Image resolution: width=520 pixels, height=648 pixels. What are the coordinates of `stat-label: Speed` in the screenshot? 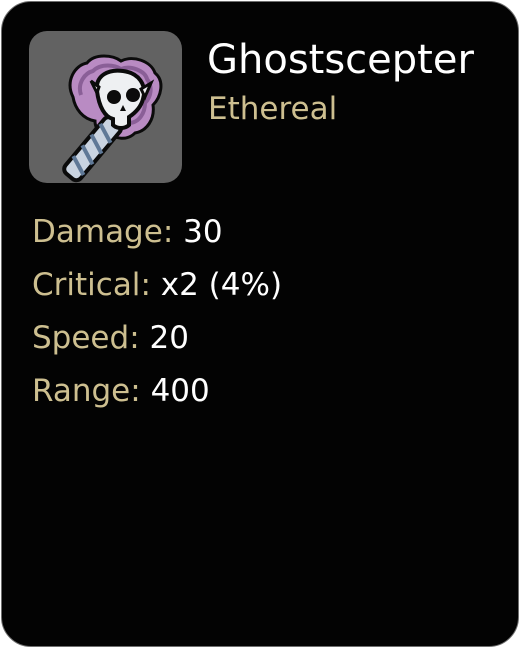 It's located at (81, 338).